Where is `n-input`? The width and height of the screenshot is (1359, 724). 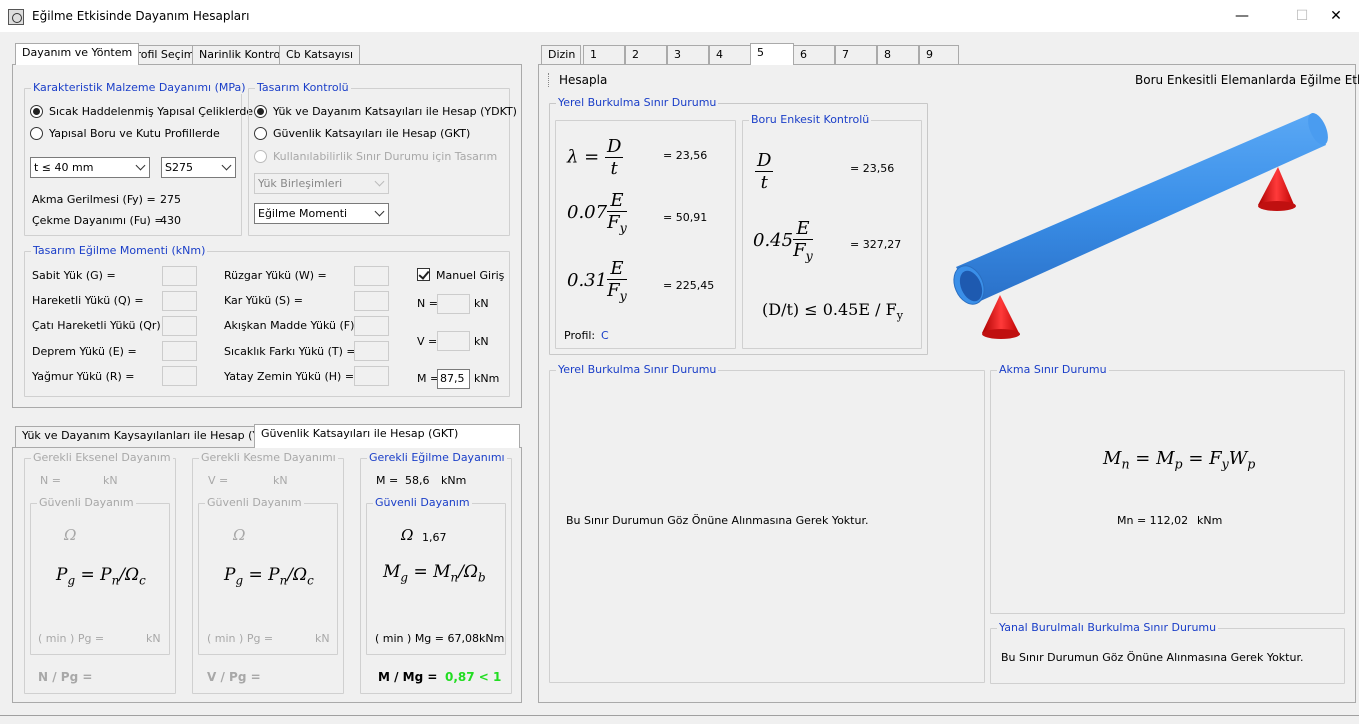
n-input is located at coordinates (453, 304).